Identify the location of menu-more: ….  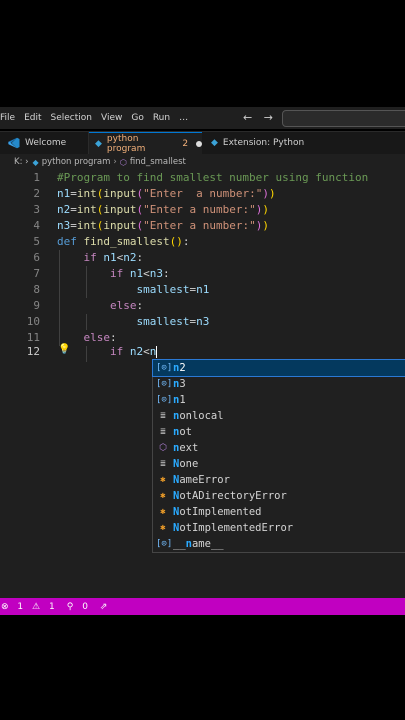
(183, 118).